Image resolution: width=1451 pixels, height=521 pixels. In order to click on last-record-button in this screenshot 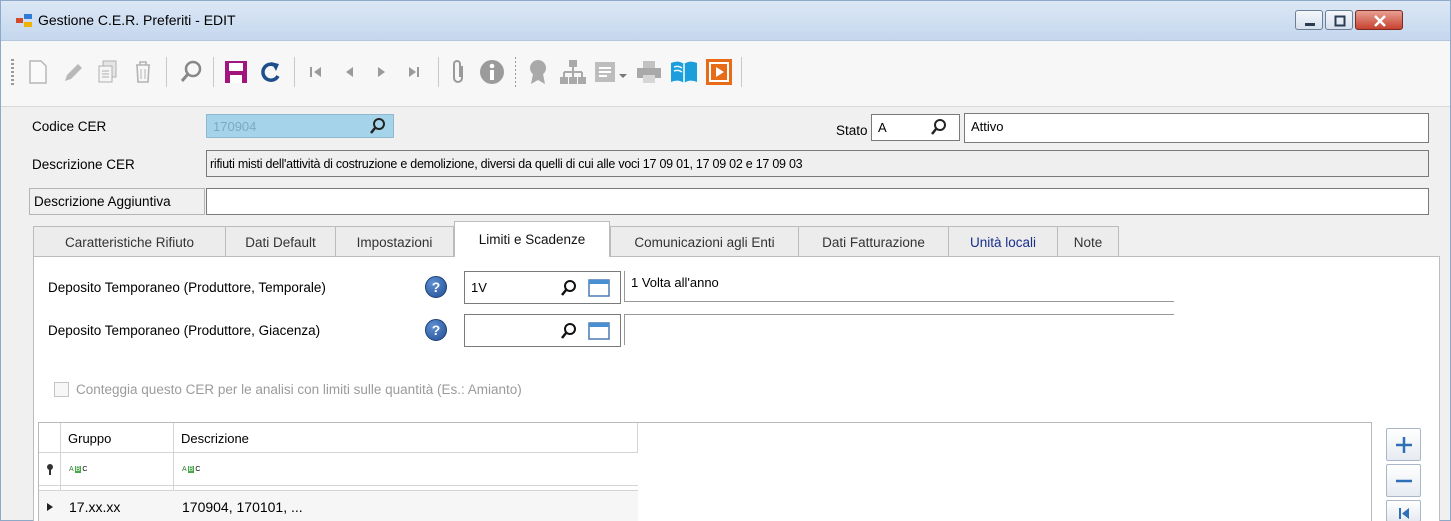, I will do `click(414, 72)`.